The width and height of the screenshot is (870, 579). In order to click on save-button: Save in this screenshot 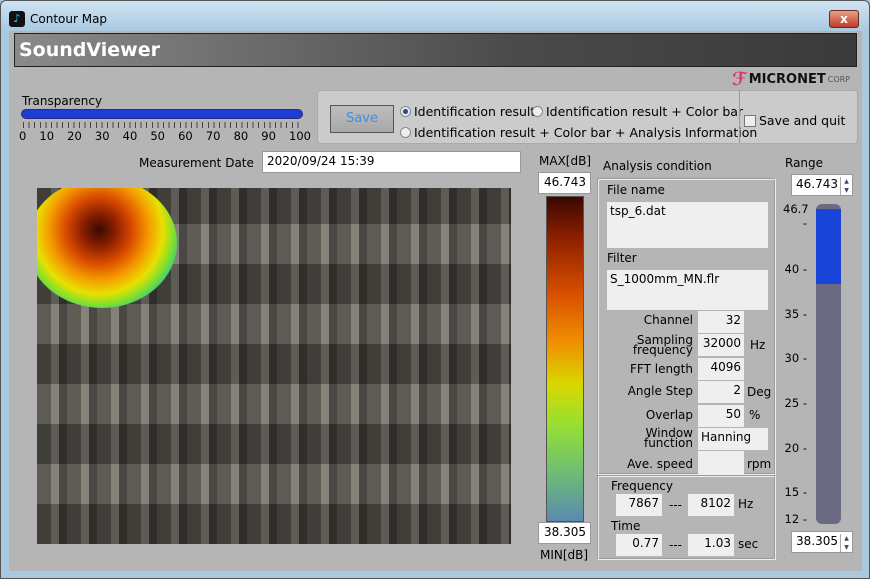, I will do `click(362, 119)`.